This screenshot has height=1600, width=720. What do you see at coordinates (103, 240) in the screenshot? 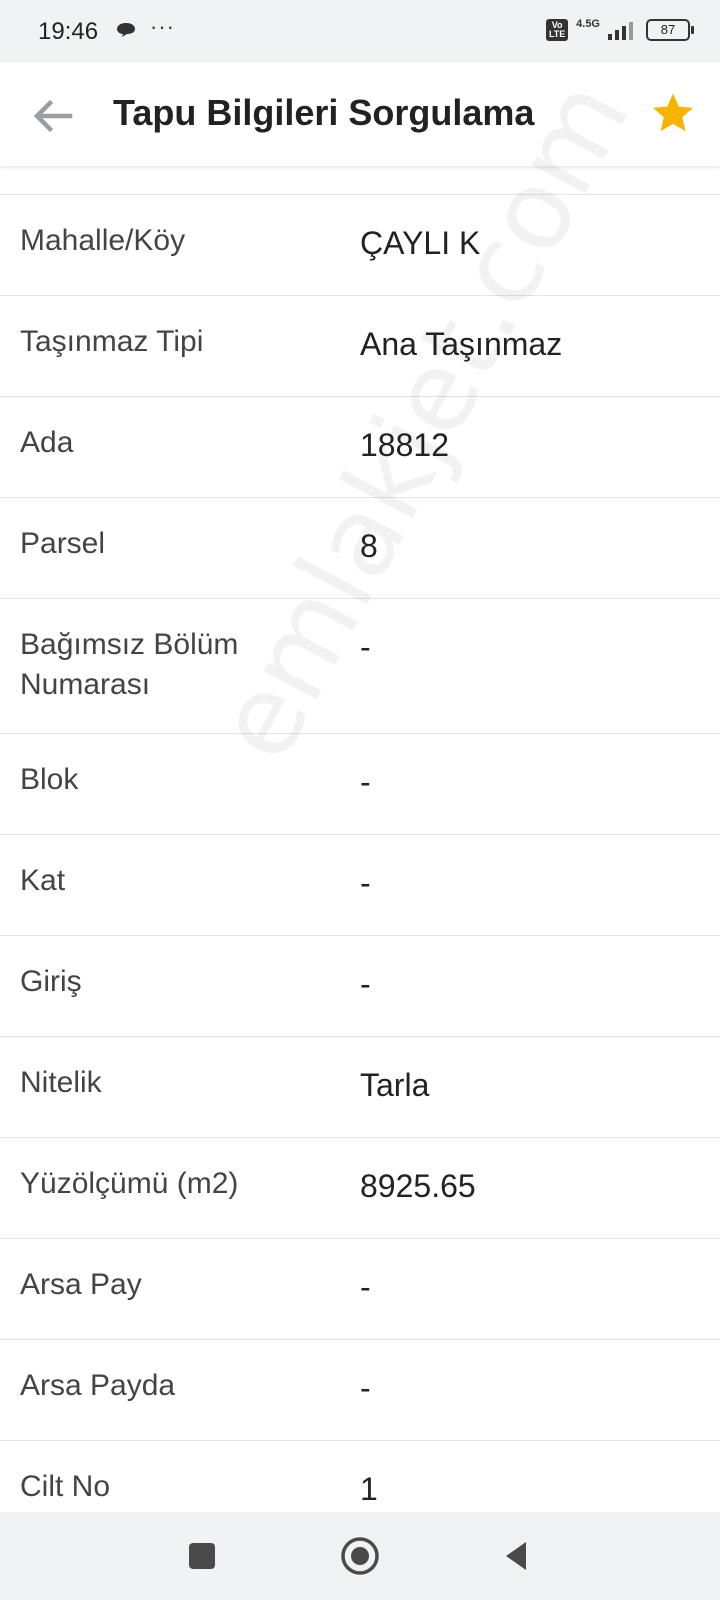
I see `row-label: Mahalle/Köy` at bounding box center [103, 240].